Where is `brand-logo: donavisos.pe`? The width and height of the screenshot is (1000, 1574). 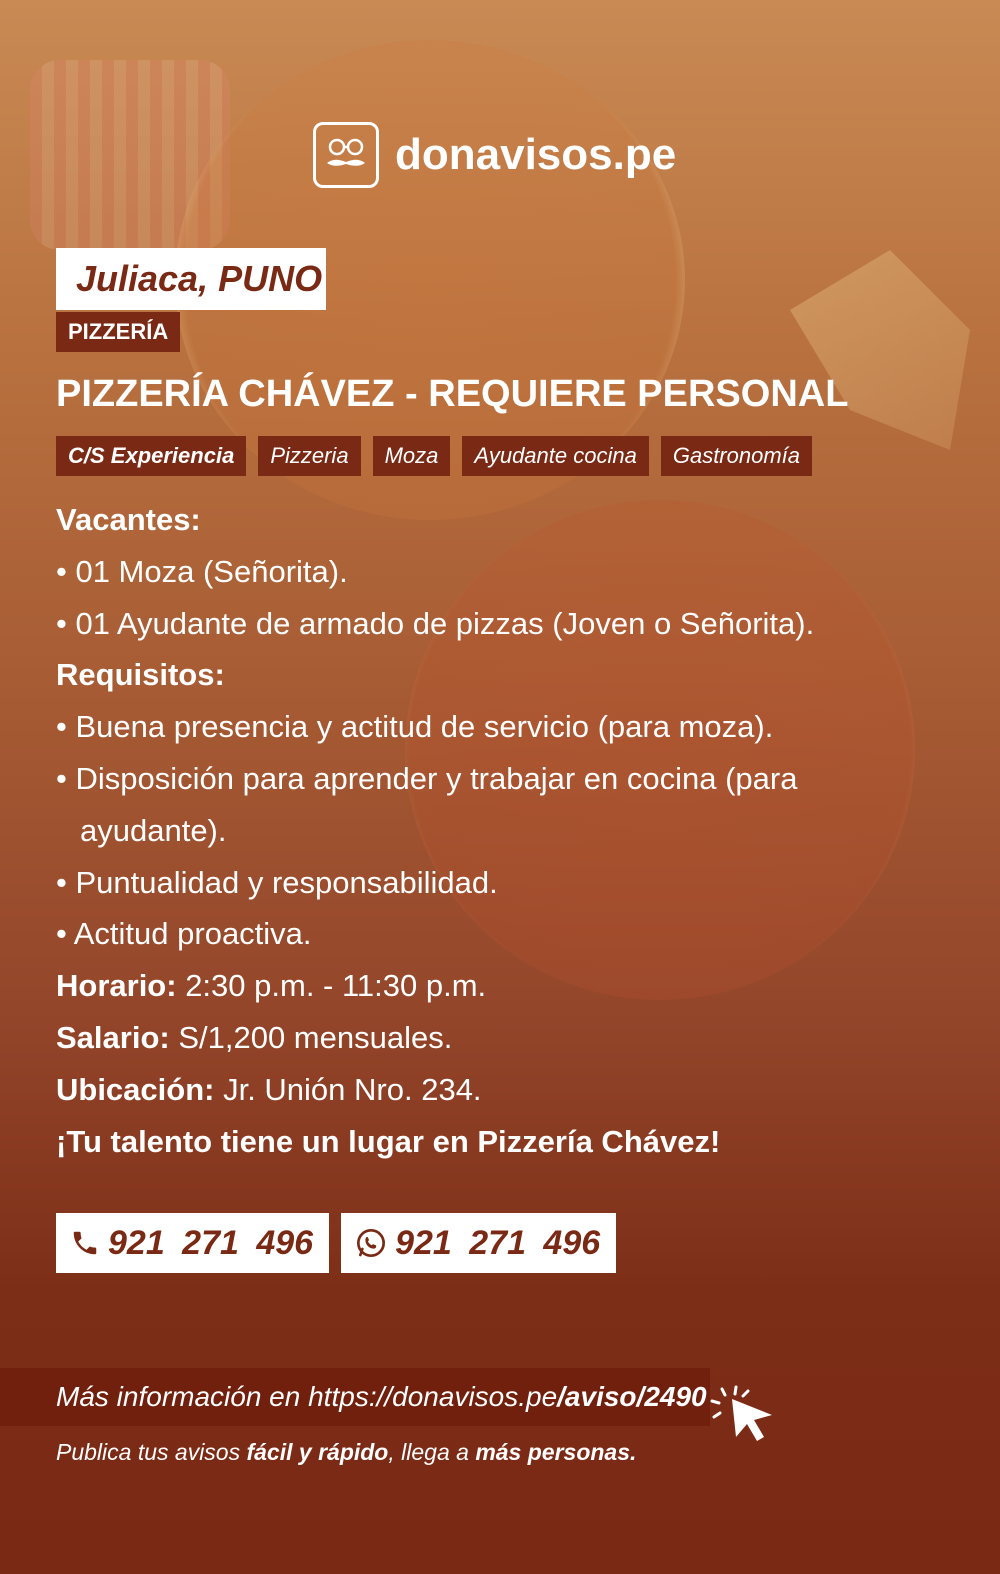 brand-logo: donavisos.pe is located at coordinates (494, 155).